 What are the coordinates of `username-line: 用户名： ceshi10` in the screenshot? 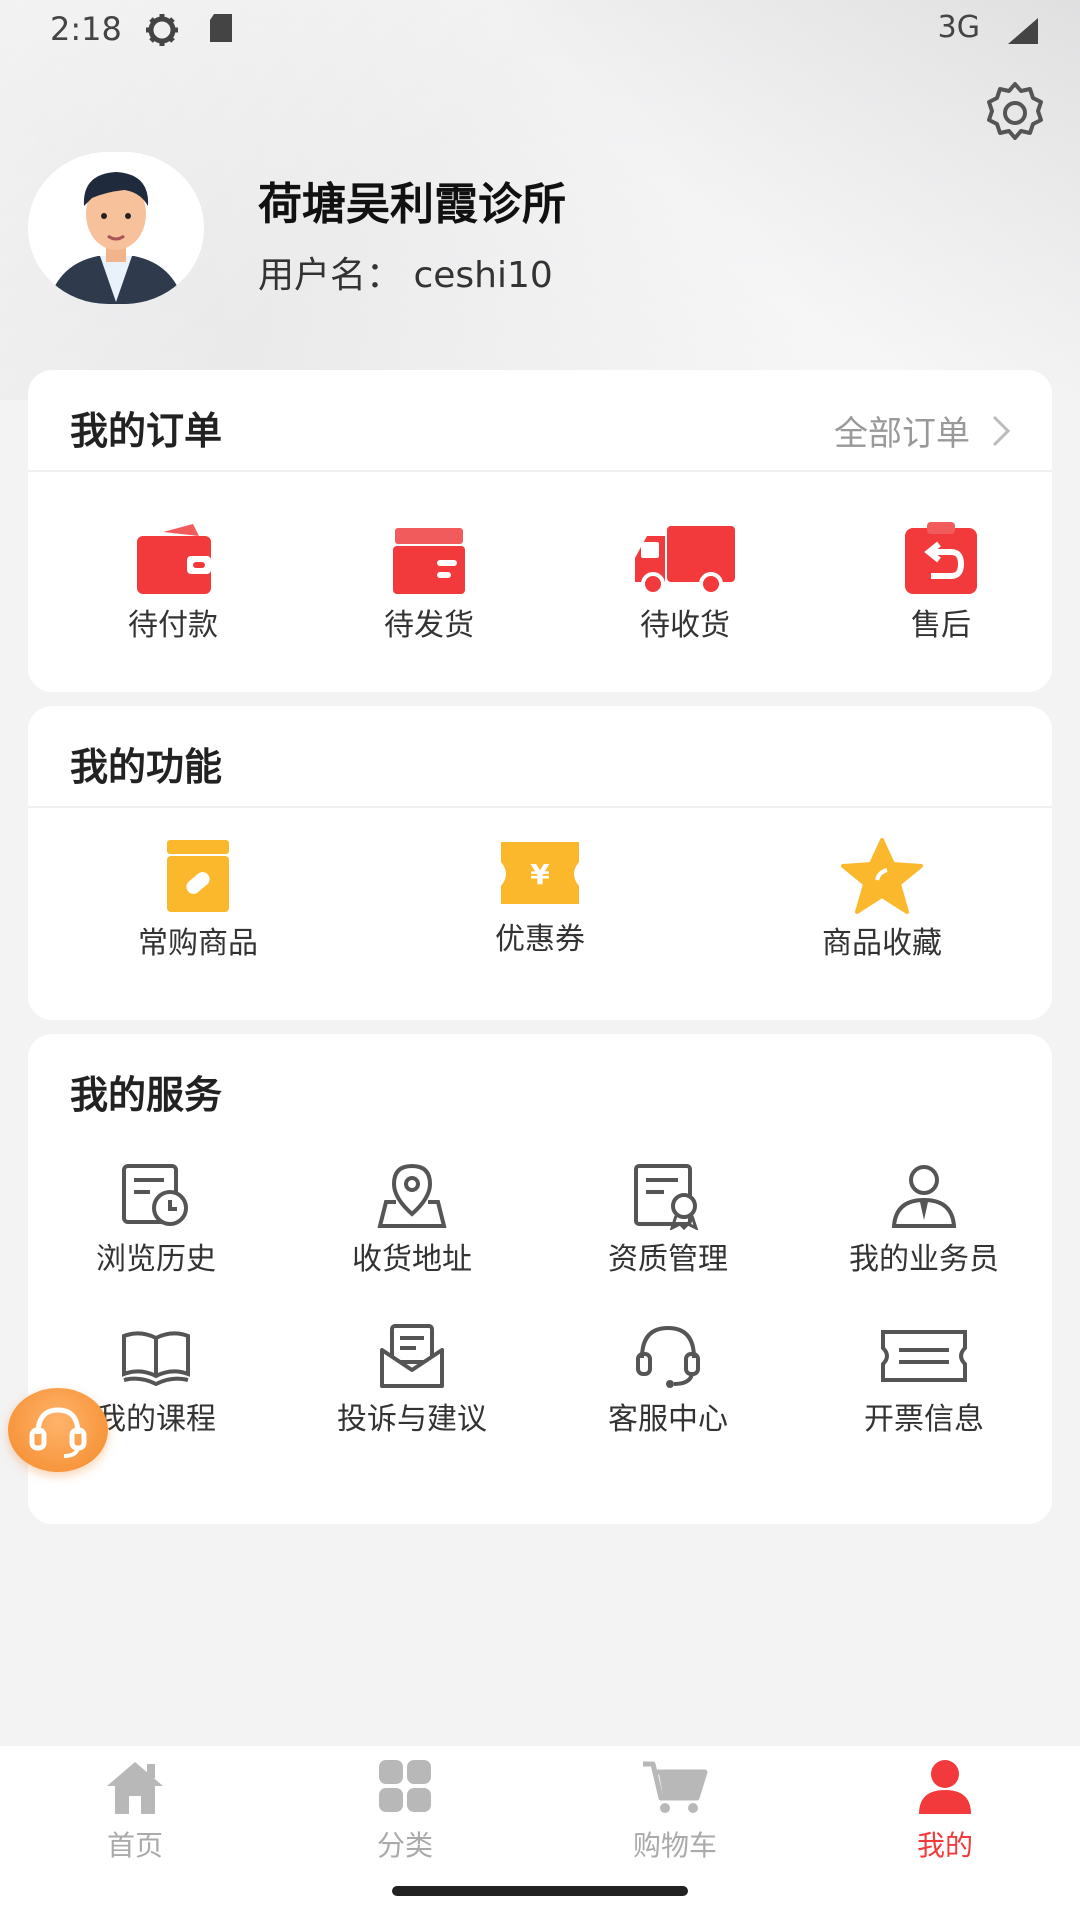 It's located at (405, 275).